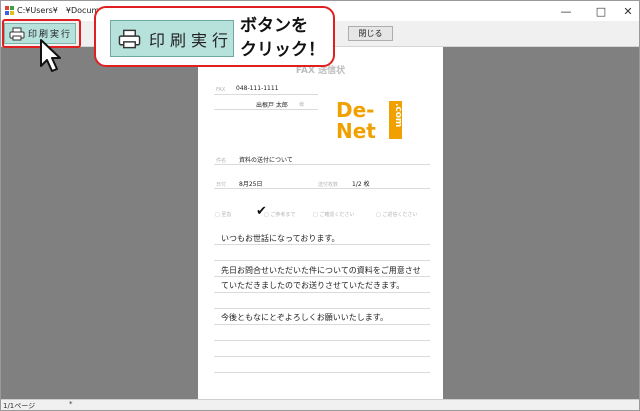  Describe the element at coordinates (282, 38) in the screenshot. I see `callout-text: ボタンを クリック！` at that location.